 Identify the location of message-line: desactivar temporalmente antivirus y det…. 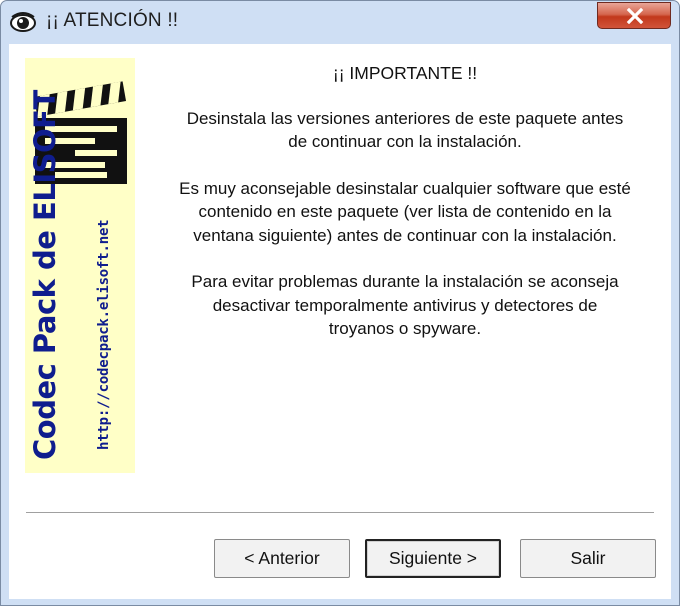
(405, 305).